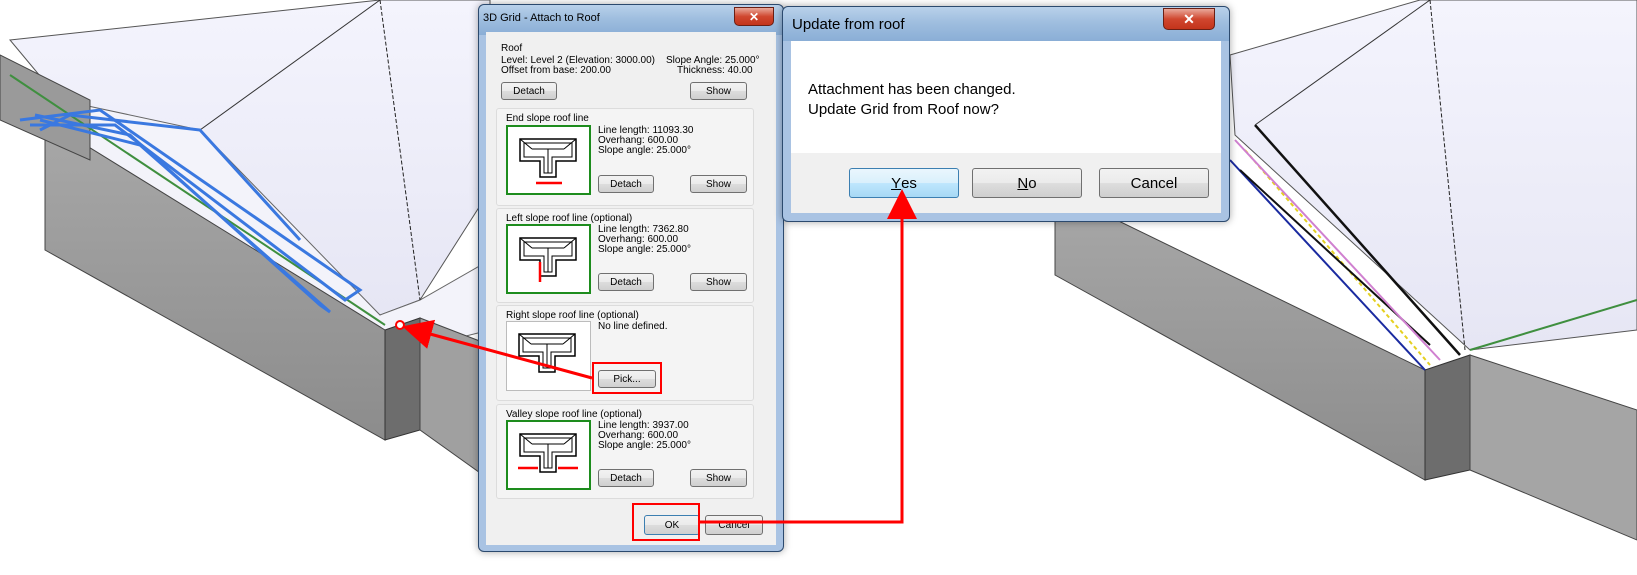 Image resolution: width=1637 pixels, height=575 pixels. Describe the element at coordinates (556, 70) in the screenshot. I see `roof-offset-text: Offset from base: 200.00` at that location.